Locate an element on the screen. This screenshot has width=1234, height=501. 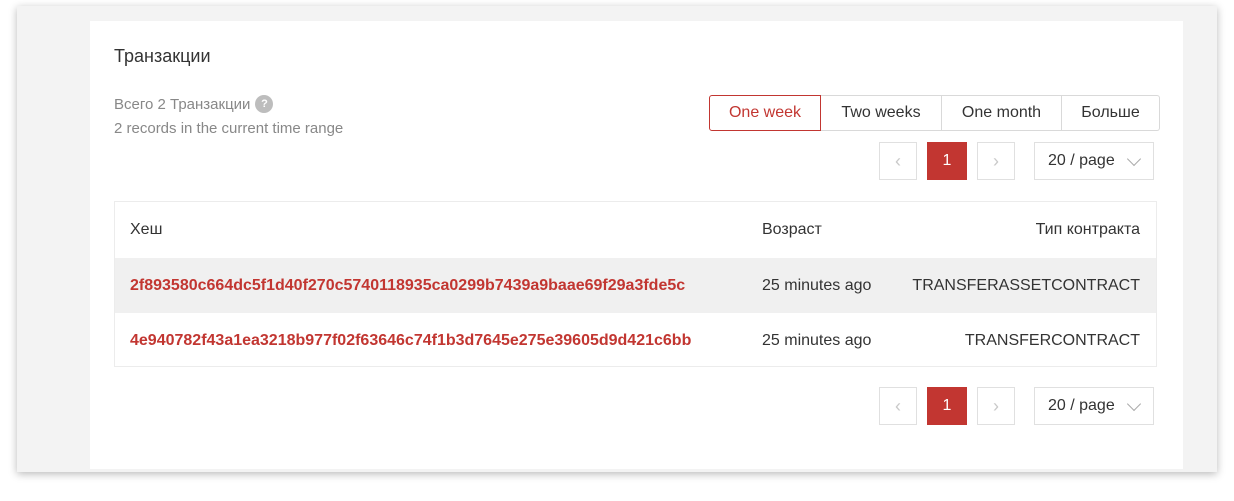
total-summary: Всего 2 Транзакции ? is located at coordinates (194, 104).